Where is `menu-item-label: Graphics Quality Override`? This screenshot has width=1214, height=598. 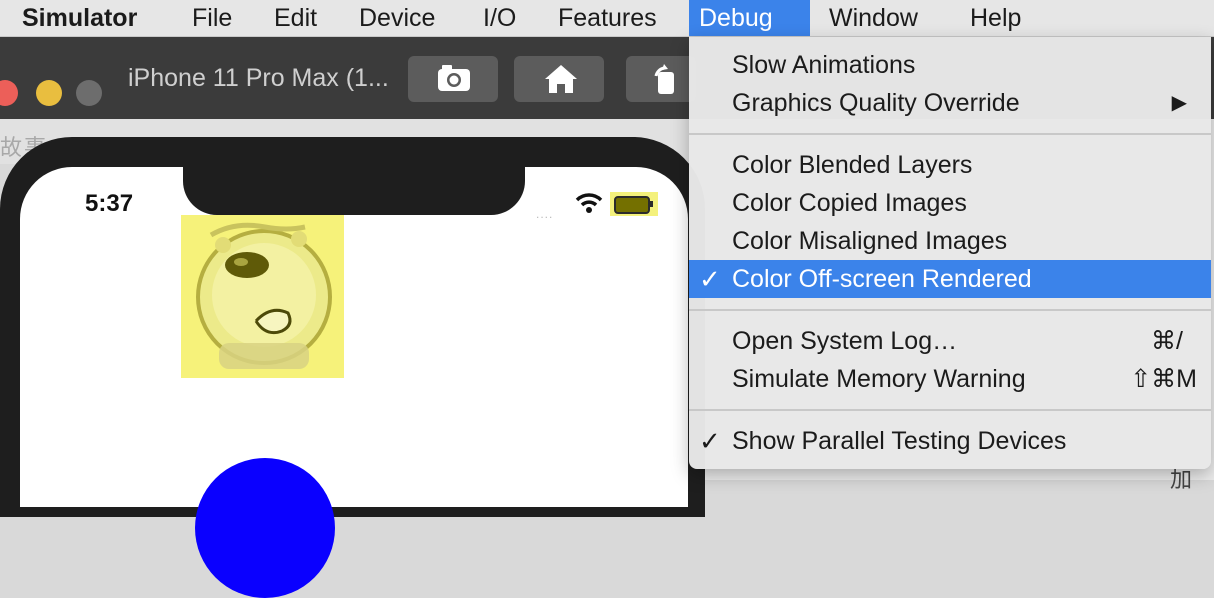
menu-item-label: Graphics Quality Override is located at coordinates (876, 103).